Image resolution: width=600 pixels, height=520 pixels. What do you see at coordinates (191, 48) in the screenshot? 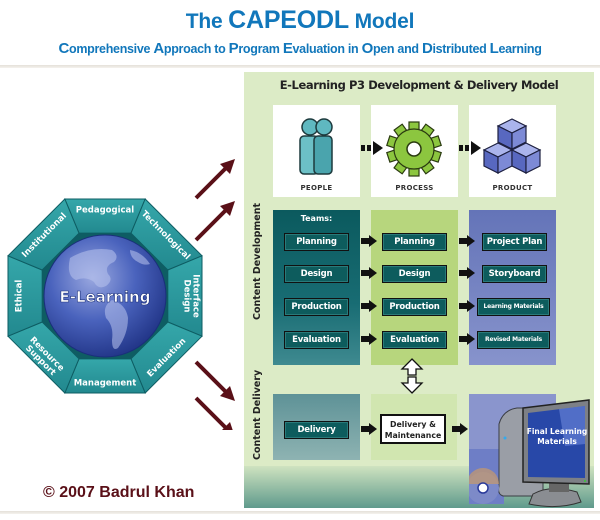
I see `subtitle-word: Approach to` at bounding box center [191, 48].